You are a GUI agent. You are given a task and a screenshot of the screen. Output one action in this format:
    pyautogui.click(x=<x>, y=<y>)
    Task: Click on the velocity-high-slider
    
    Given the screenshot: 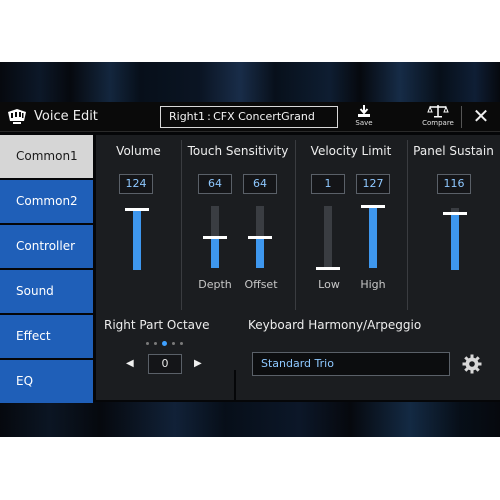 What is the action you would take?
    pyautogui.click(x=373, y=236)
    